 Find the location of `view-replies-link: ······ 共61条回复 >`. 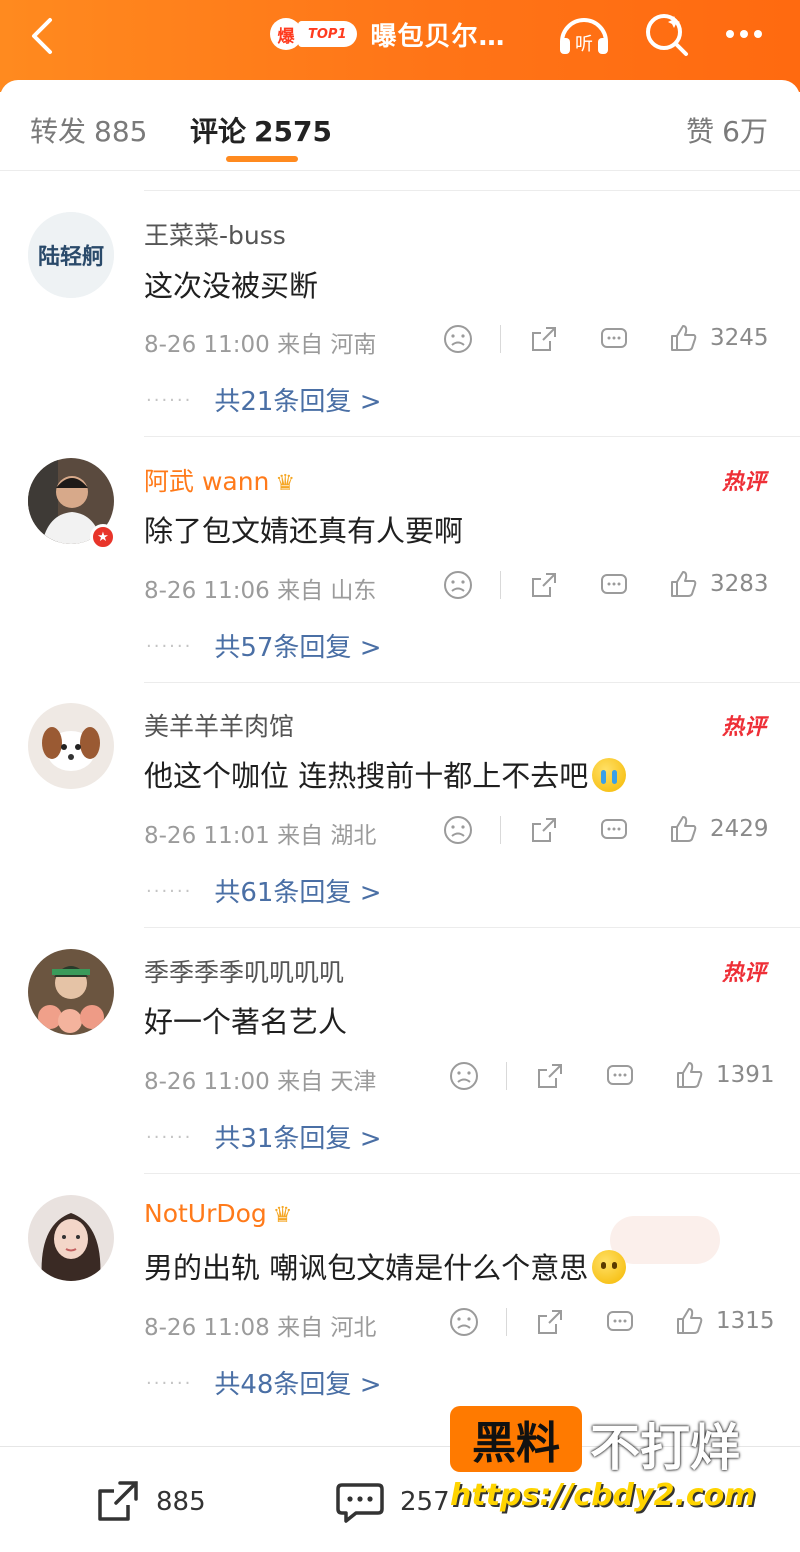

view-replies-link: ······ 共61条回复 > is located at coordinates (263, 890).